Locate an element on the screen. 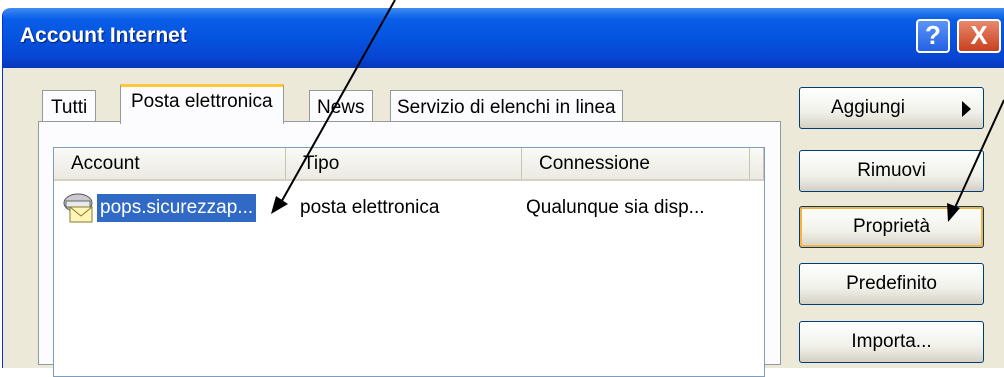  column-header-account: Account is located at coordinates (170, 164).